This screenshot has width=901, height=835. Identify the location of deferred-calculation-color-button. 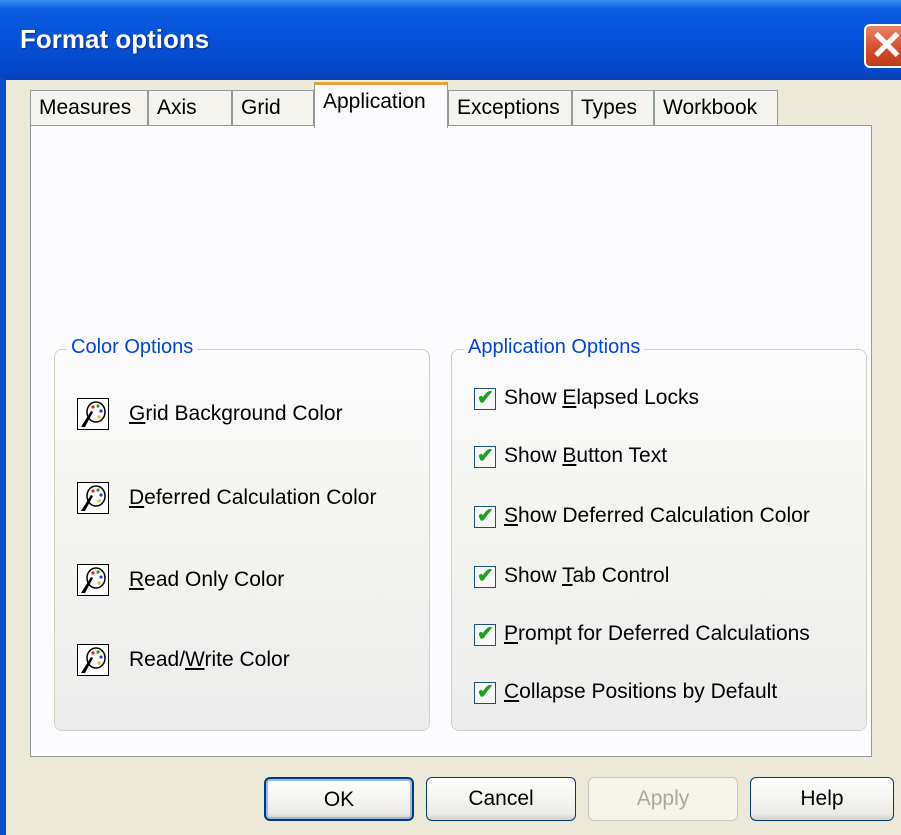
(93, 498).